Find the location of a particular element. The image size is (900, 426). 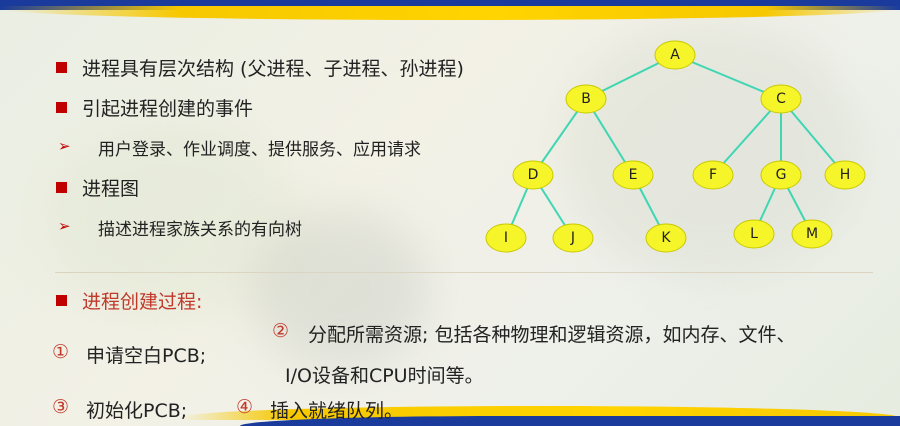

tree-node-d: D is located at coordinates (533, 175).